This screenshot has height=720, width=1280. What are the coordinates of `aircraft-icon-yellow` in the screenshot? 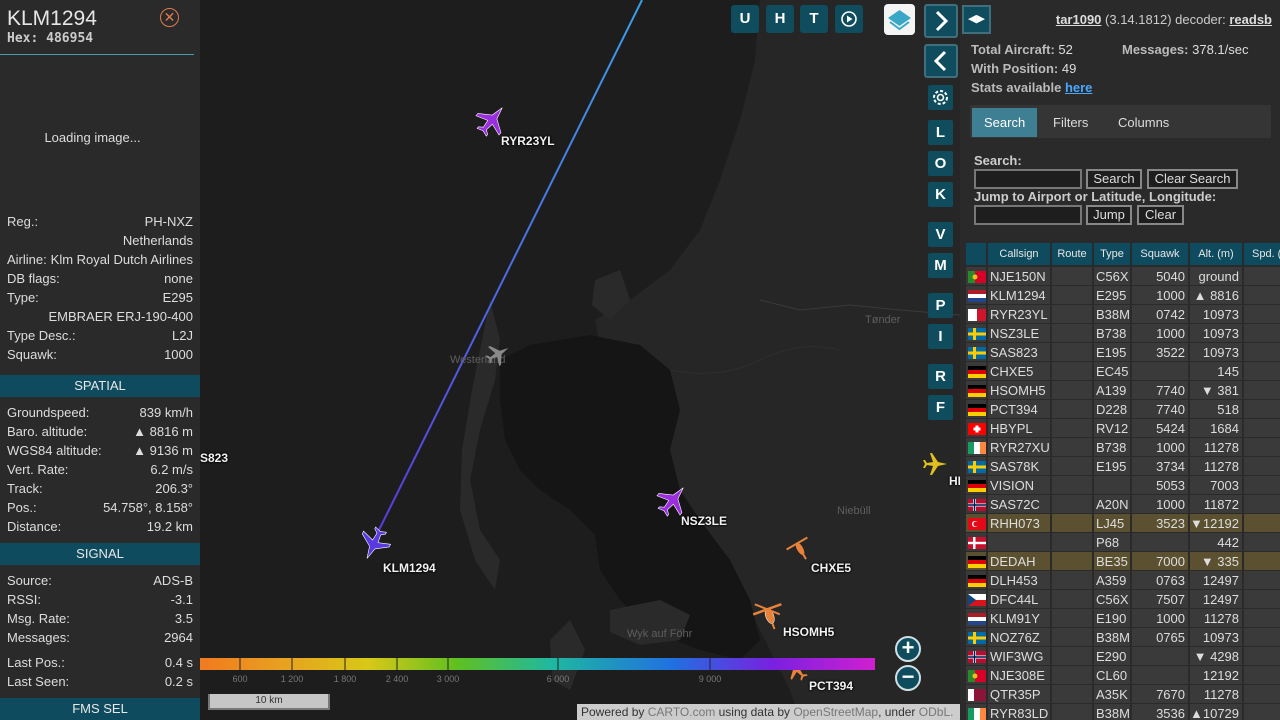 It's located at (935, 464).